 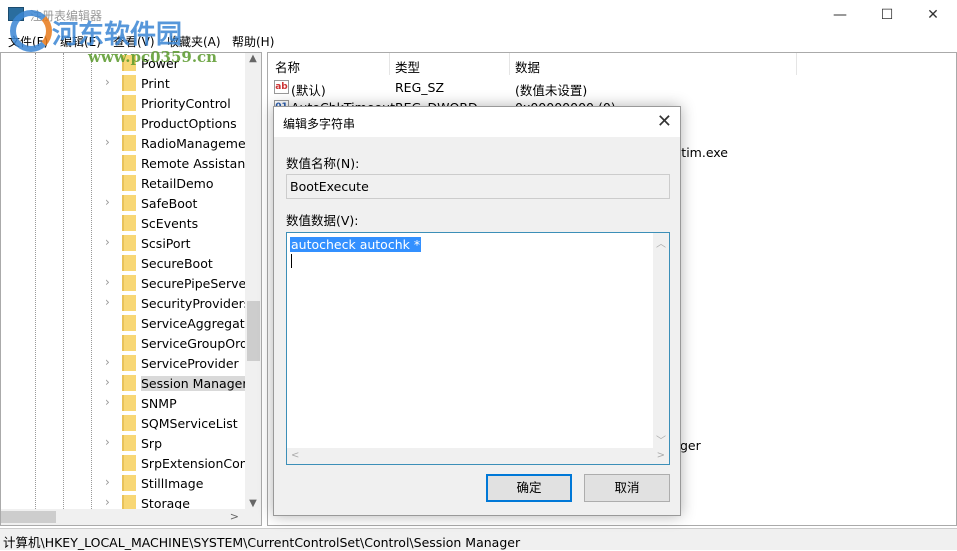 What do you see at coordinates (123, 183) in the screenshot?
I see `tree-item: RetailDemo` at bounding box center [123, 183].